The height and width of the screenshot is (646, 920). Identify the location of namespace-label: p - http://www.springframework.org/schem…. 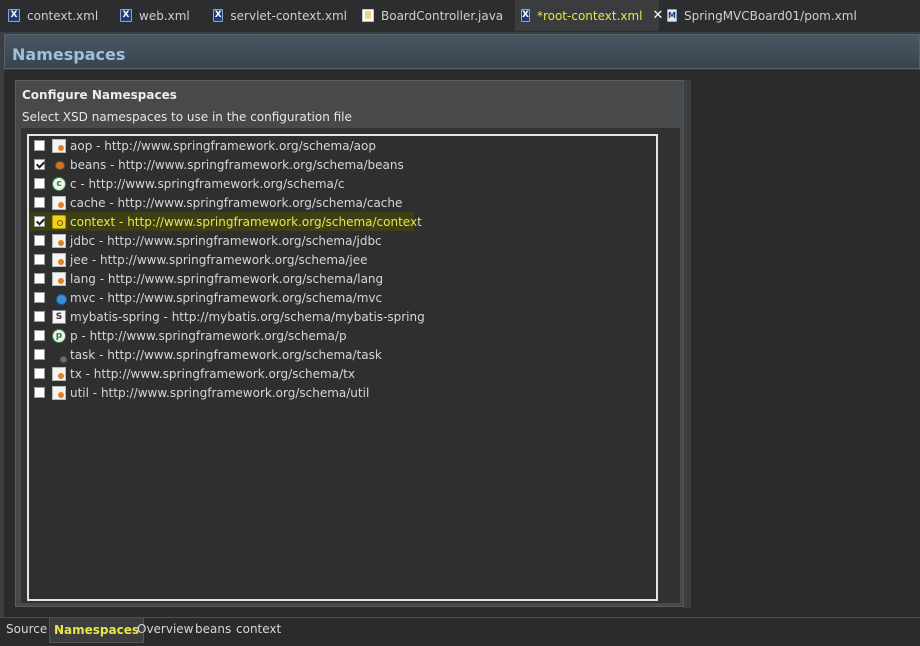
(208, 335).